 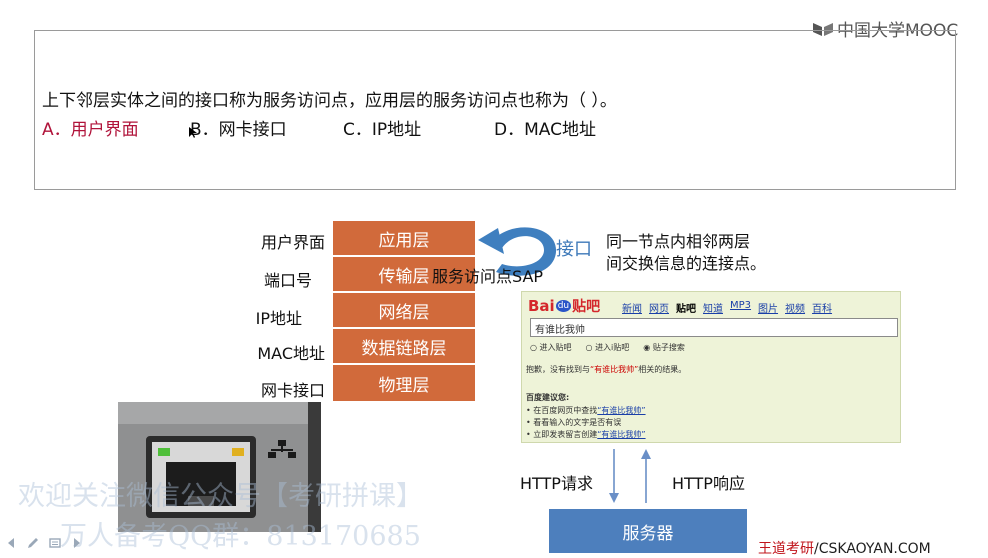 What do you see at coordinates (55, 543) in the screenshot?
I see `menu-icon` at bounding box center [55, 543].